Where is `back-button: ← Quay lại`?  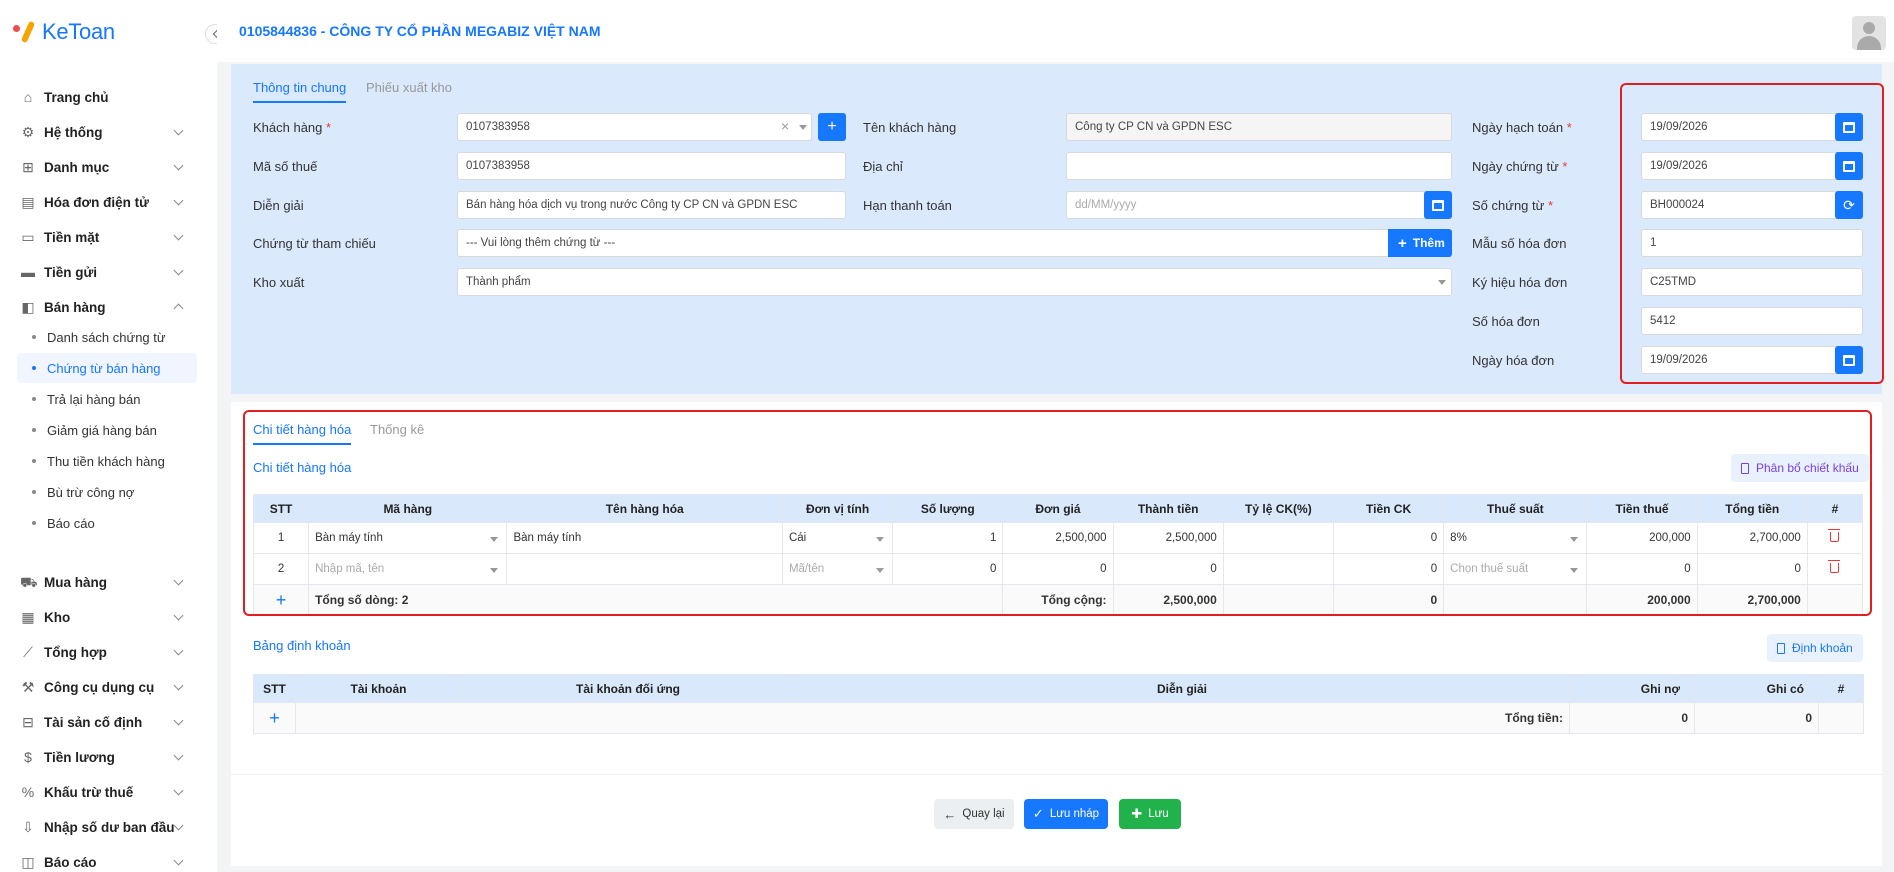 back-button: ← Quay lại is located at coordinates (974, 814).